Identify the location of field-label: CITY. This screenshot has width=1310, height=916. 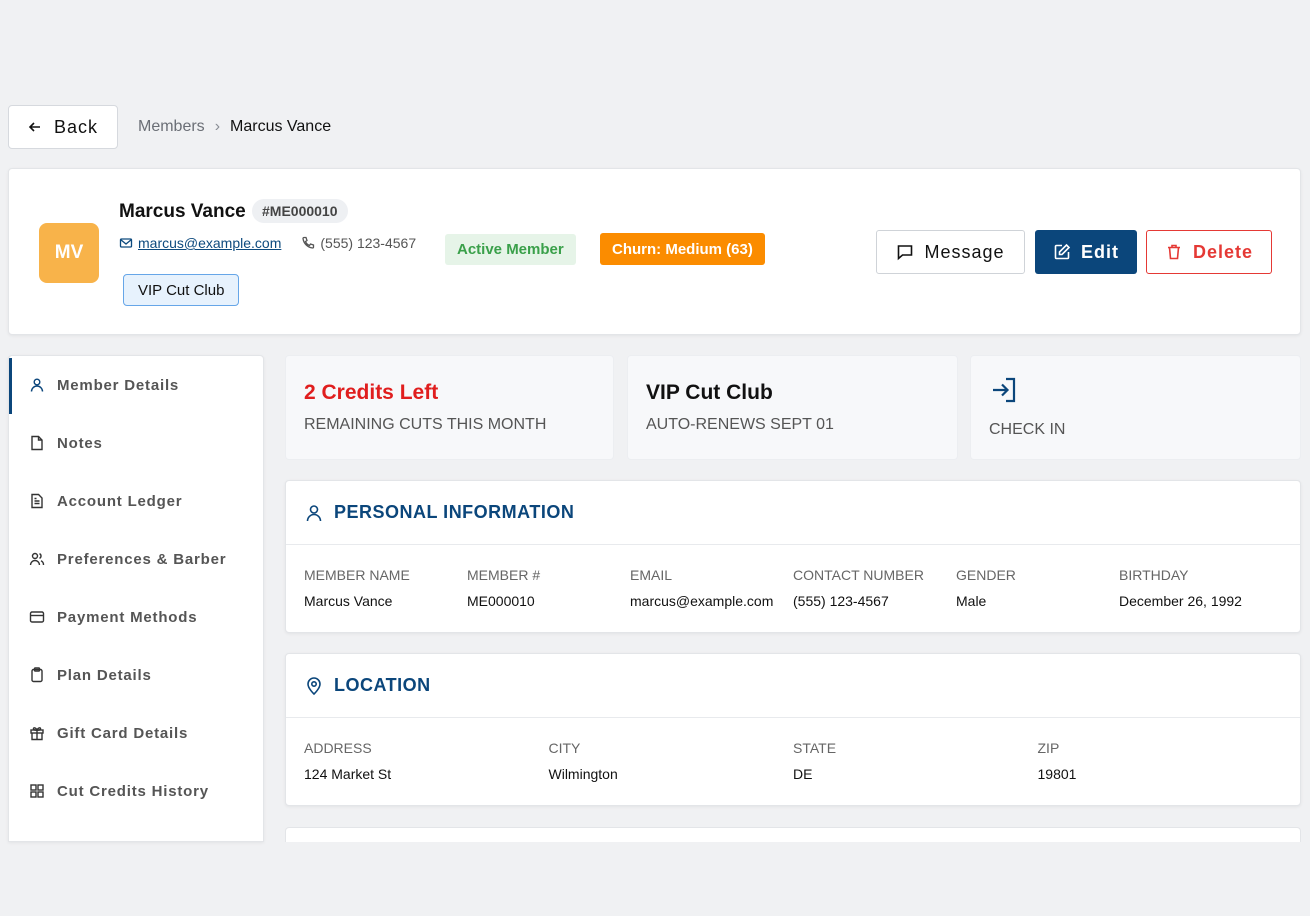
(564, 748).